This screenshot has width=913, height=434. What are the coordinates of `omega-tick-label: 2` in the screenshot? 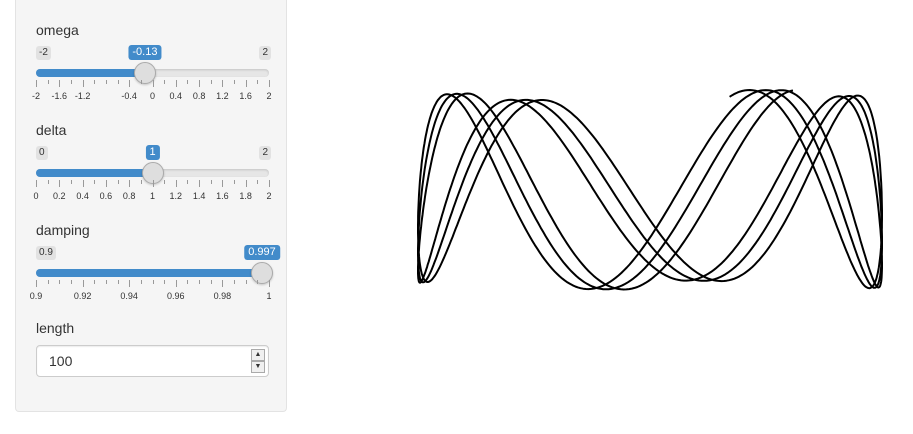 It's located at (269, 96).